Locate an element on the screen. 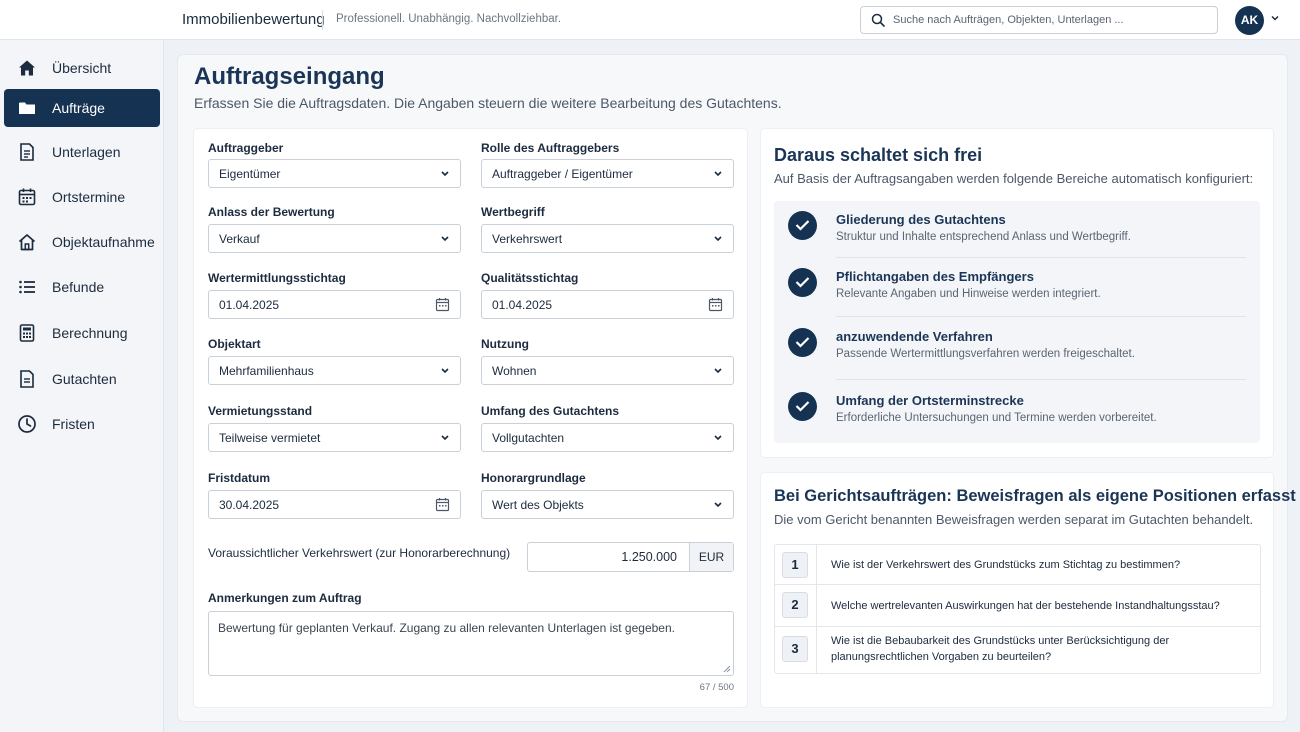 This screenshot has height=732, width=1300. global-search is located at coordinates (1039, 20).